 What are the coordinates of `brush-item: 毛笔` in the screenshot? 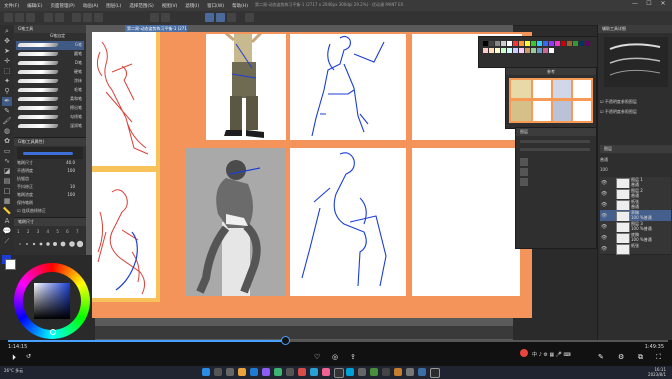 It's located at (50, 90).